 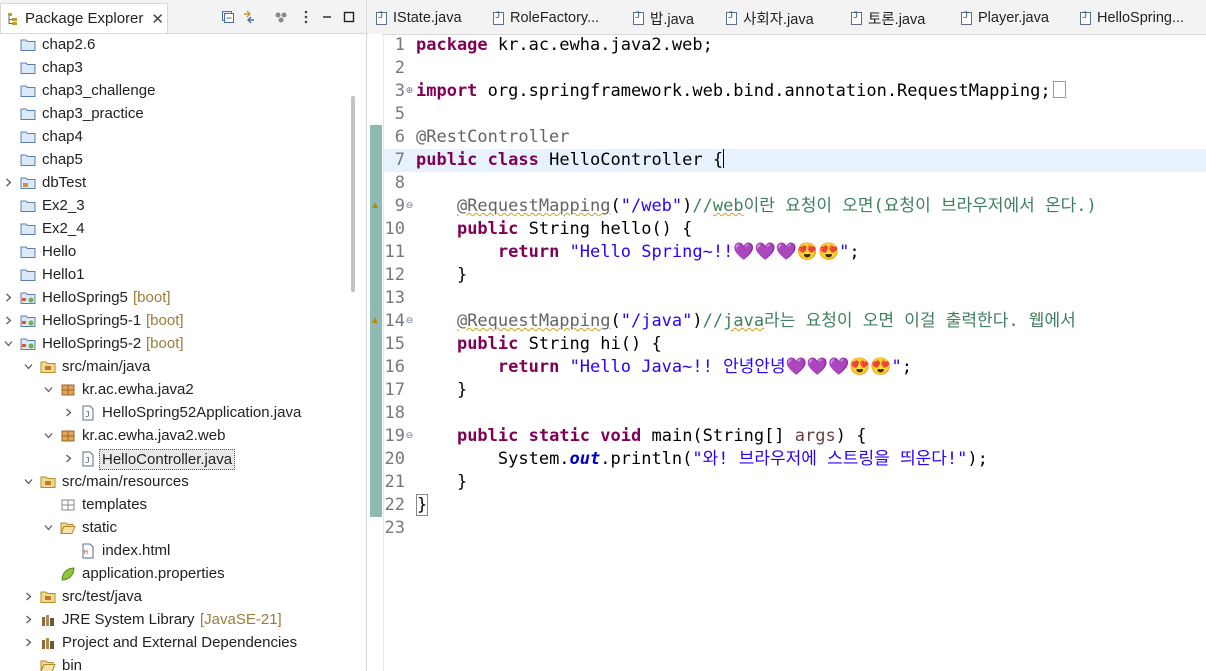 I want to click on tree-item: kr.ac.ewha.java2.web, so click(x=175, y=435).